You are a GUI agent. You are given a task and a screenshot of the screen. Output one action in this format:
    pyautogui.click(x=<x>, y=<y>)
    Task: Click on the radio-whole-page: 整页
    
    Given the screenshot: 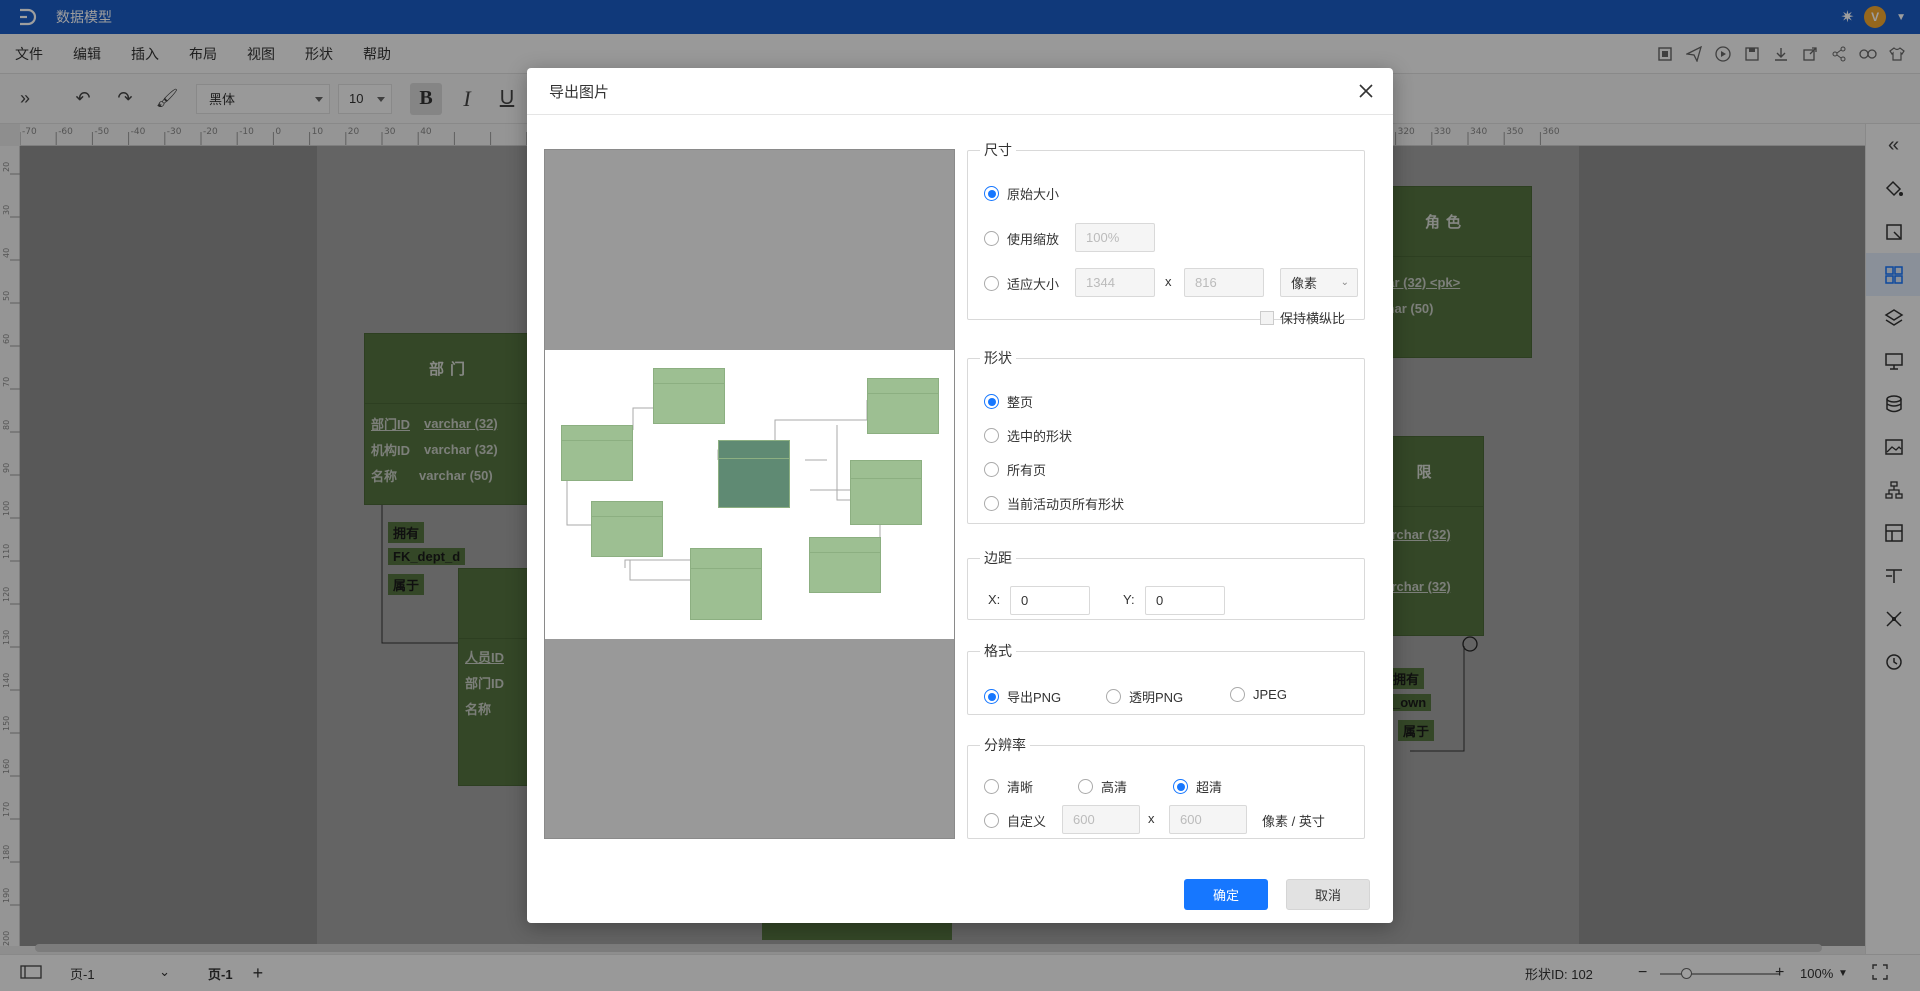 What is the action you would take?
    pyautogui.click(x=1008, y=401)
    